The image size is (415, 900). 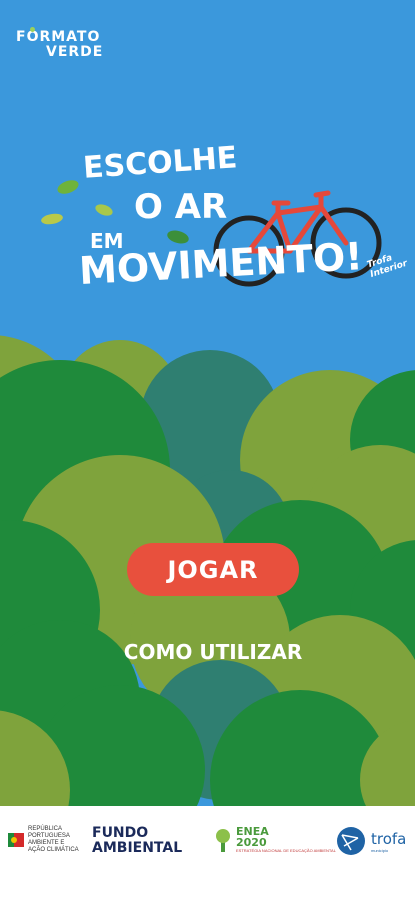 I want to click on trofa-municipio-logo: trofa município, so click(x=370, y=841).